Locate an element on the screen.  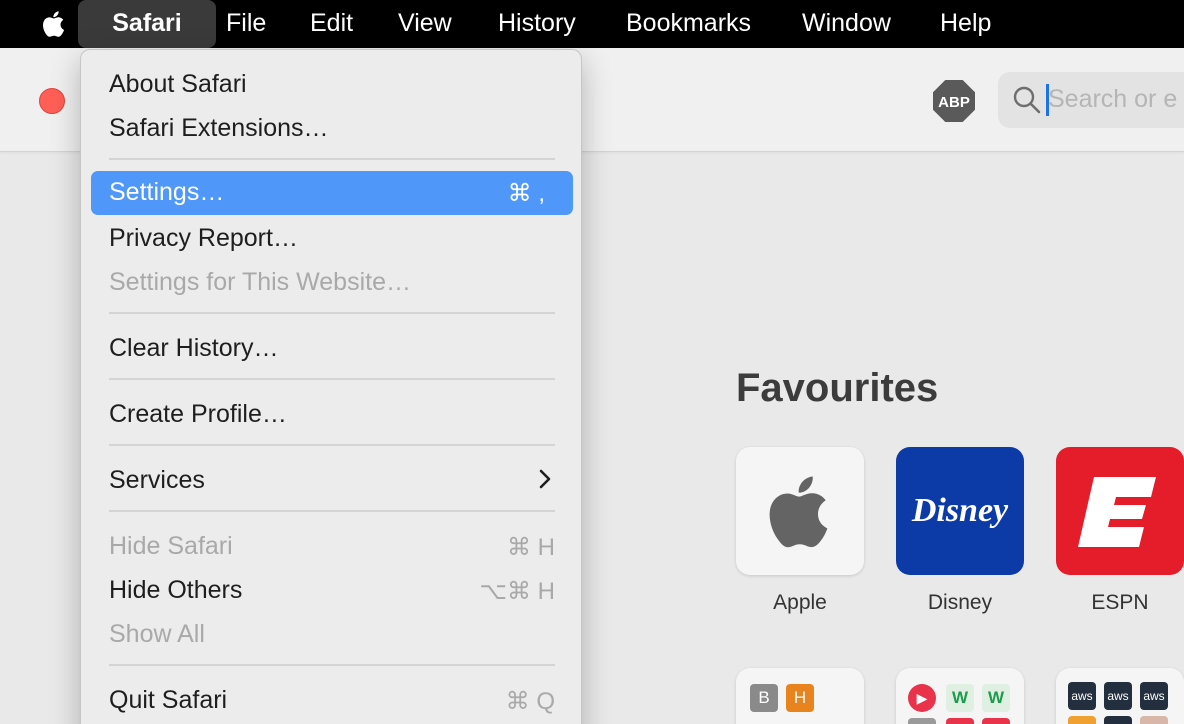
menu-item-hide-others-shortcut: ⌥⌘ H is located at coordinates (517, 591).